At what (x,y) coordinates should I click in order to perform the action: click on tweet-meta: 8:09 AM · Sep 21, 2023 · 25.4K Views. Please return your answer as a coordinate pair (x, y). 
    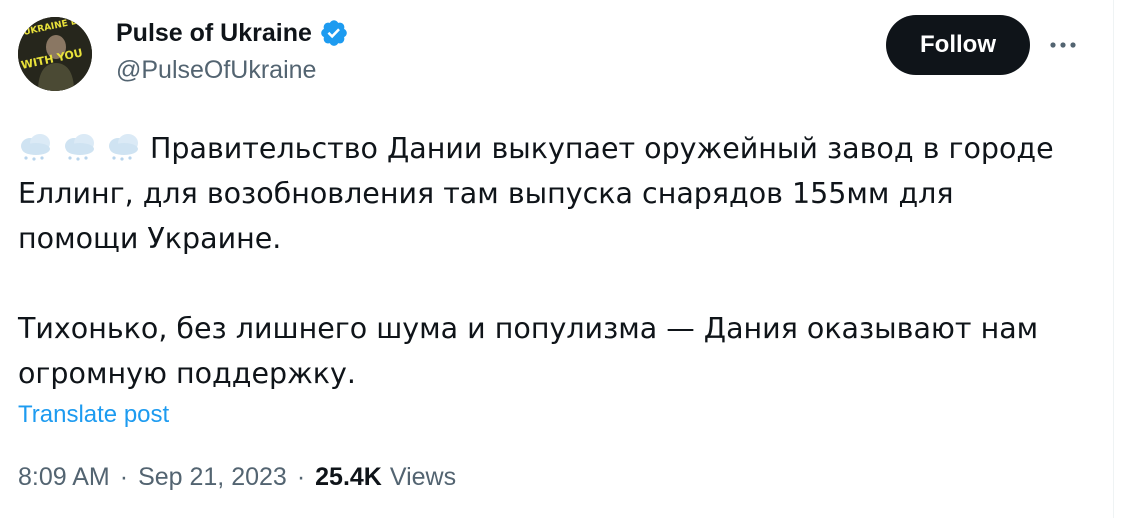
    Looking at the image, I should click on (237, 477).